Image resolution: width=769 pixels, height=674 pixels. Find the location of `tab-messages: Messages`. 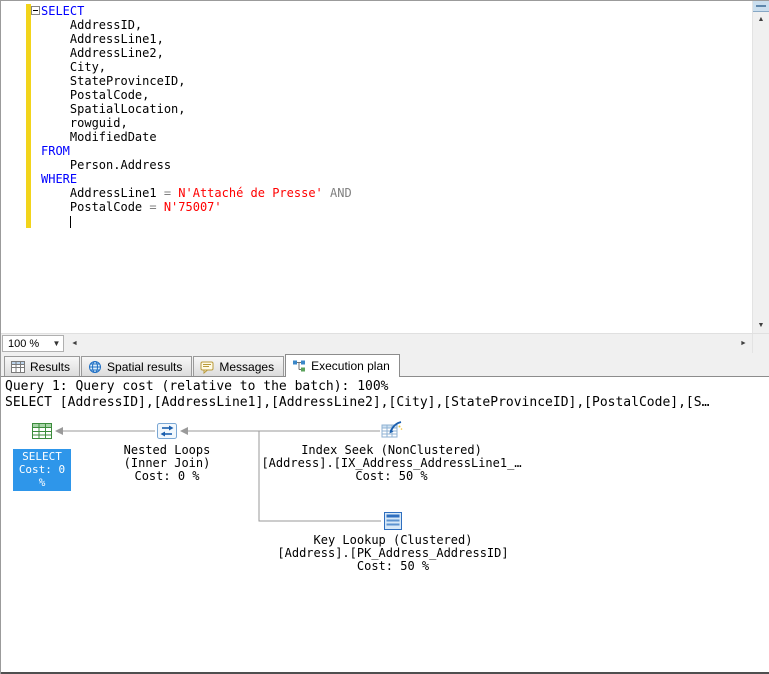

tab-messages: Messages is located at coordinates (239, 366).